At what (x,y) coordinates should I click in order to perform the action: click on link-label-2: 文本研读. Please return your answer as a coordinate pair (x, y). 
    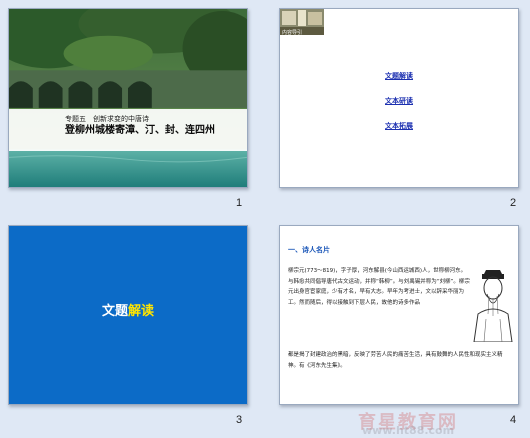
    Looking at the image, I should click on (399, 101).